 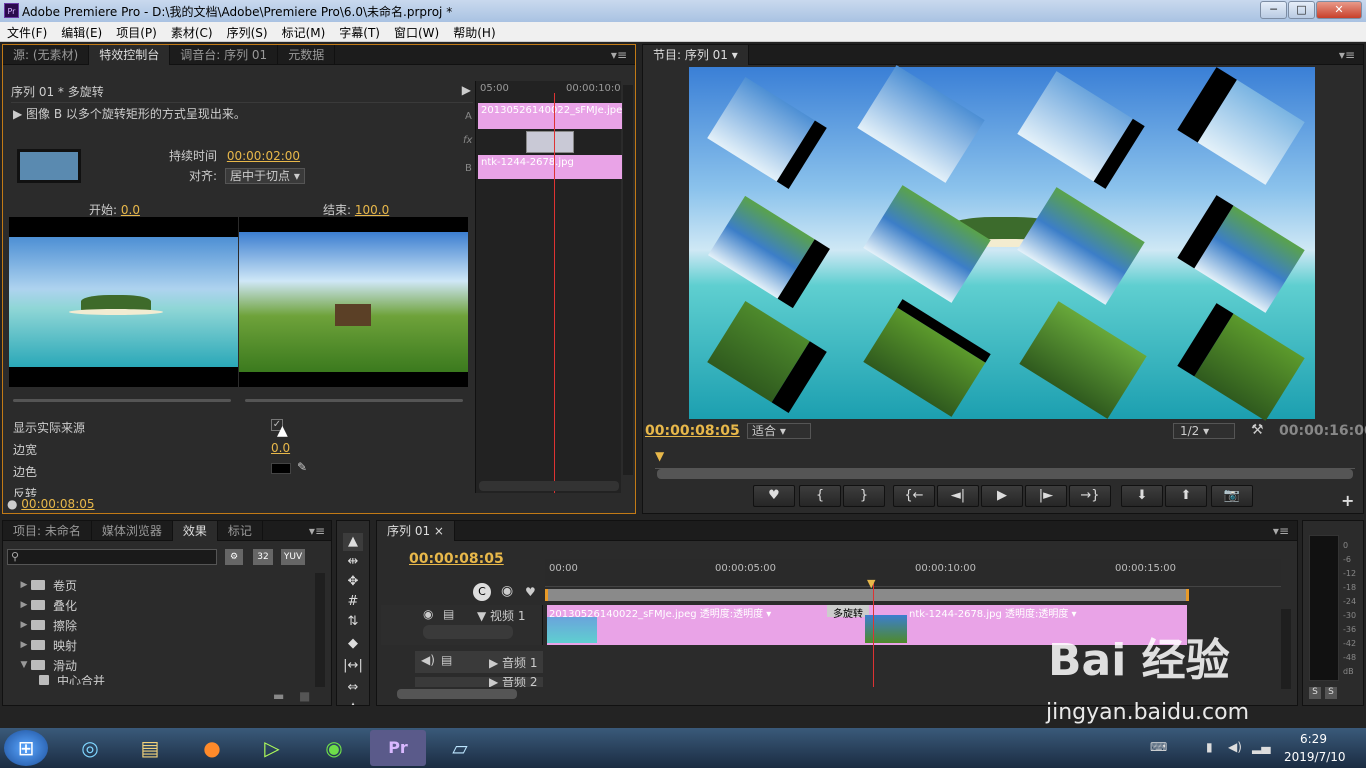 What do you see at coordinates (334, 748) in the screenshot?
I see `browser-icon: ◉` at bounding box center [334, 748].